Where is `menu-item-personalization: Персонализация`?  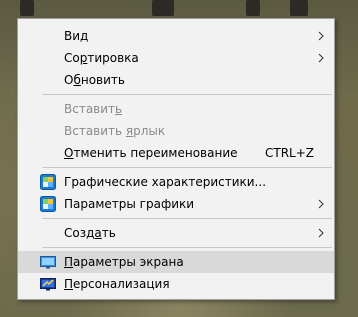
menu-item-personalization: Персонализация is located at coordinates (176, 284).